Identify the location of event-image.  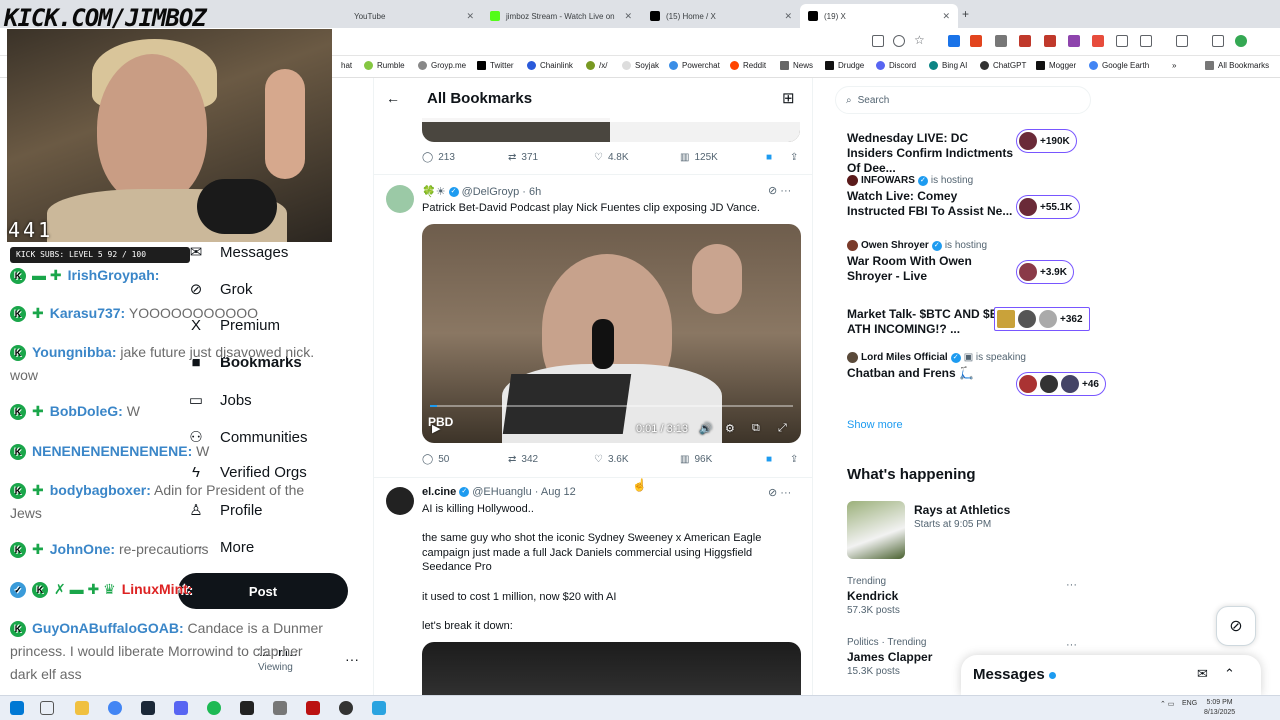
(876, 530).